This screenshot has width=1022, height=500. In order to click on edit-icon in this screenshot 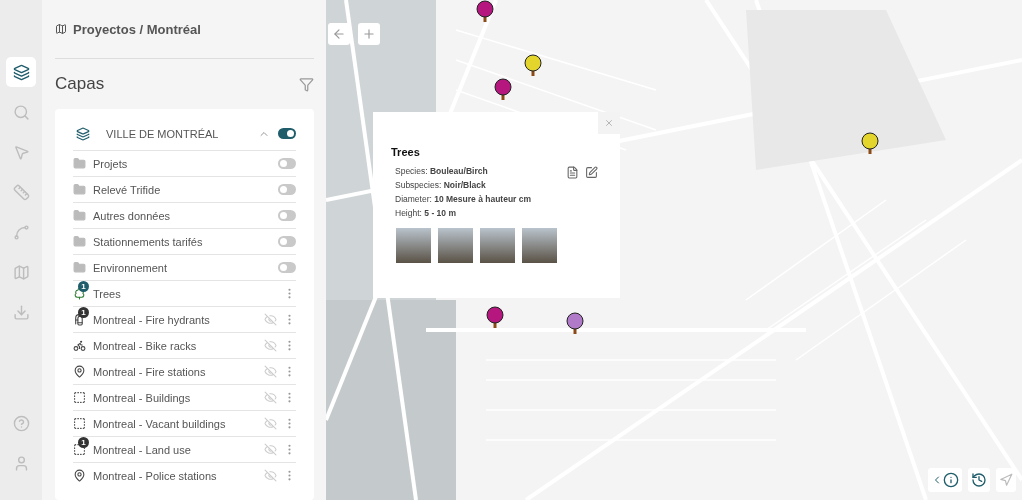, I will do `click(591, 172)`.